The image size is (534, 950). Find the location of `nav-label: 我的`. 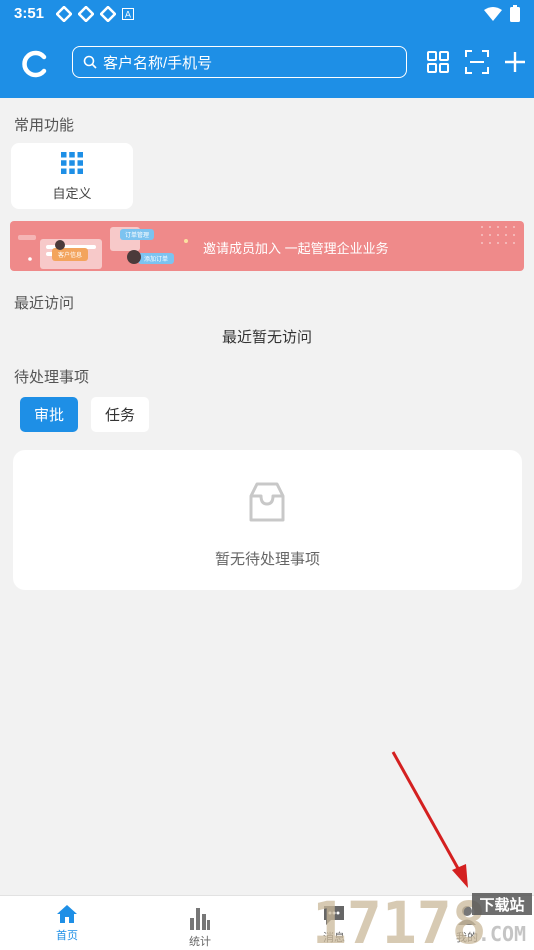

nav-label: 我的 is located at coordinates (467, 938).